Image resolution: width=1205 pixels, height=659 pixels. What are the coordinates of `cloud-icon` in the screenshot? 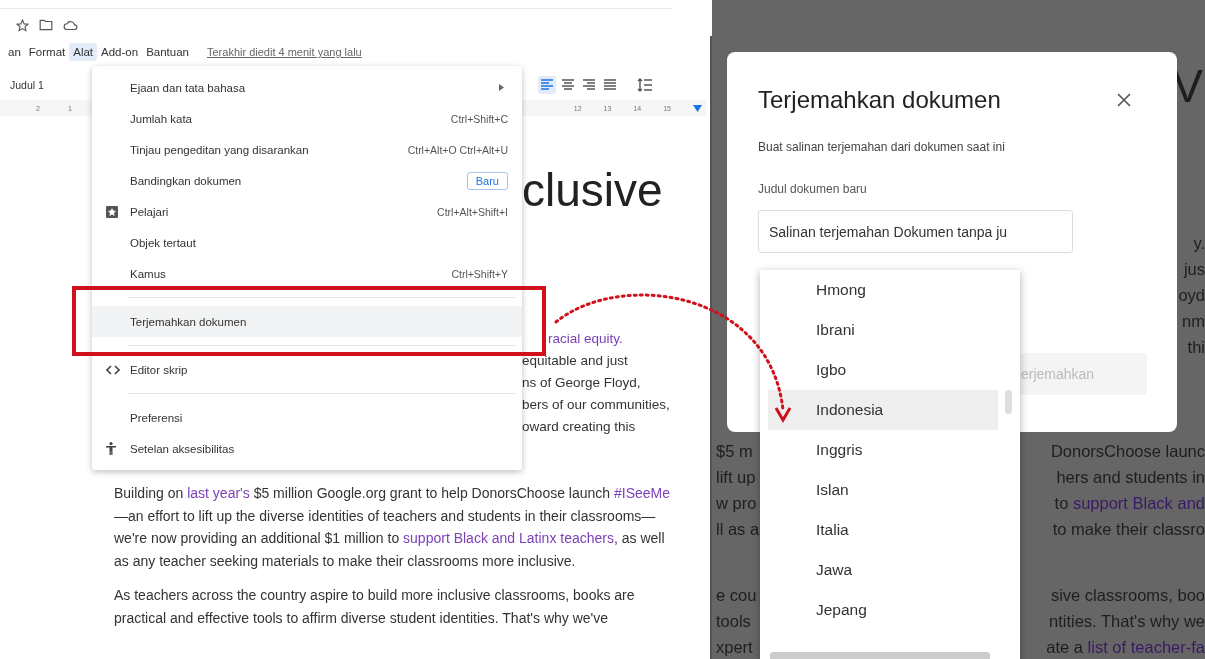 It's located at (70, 25).